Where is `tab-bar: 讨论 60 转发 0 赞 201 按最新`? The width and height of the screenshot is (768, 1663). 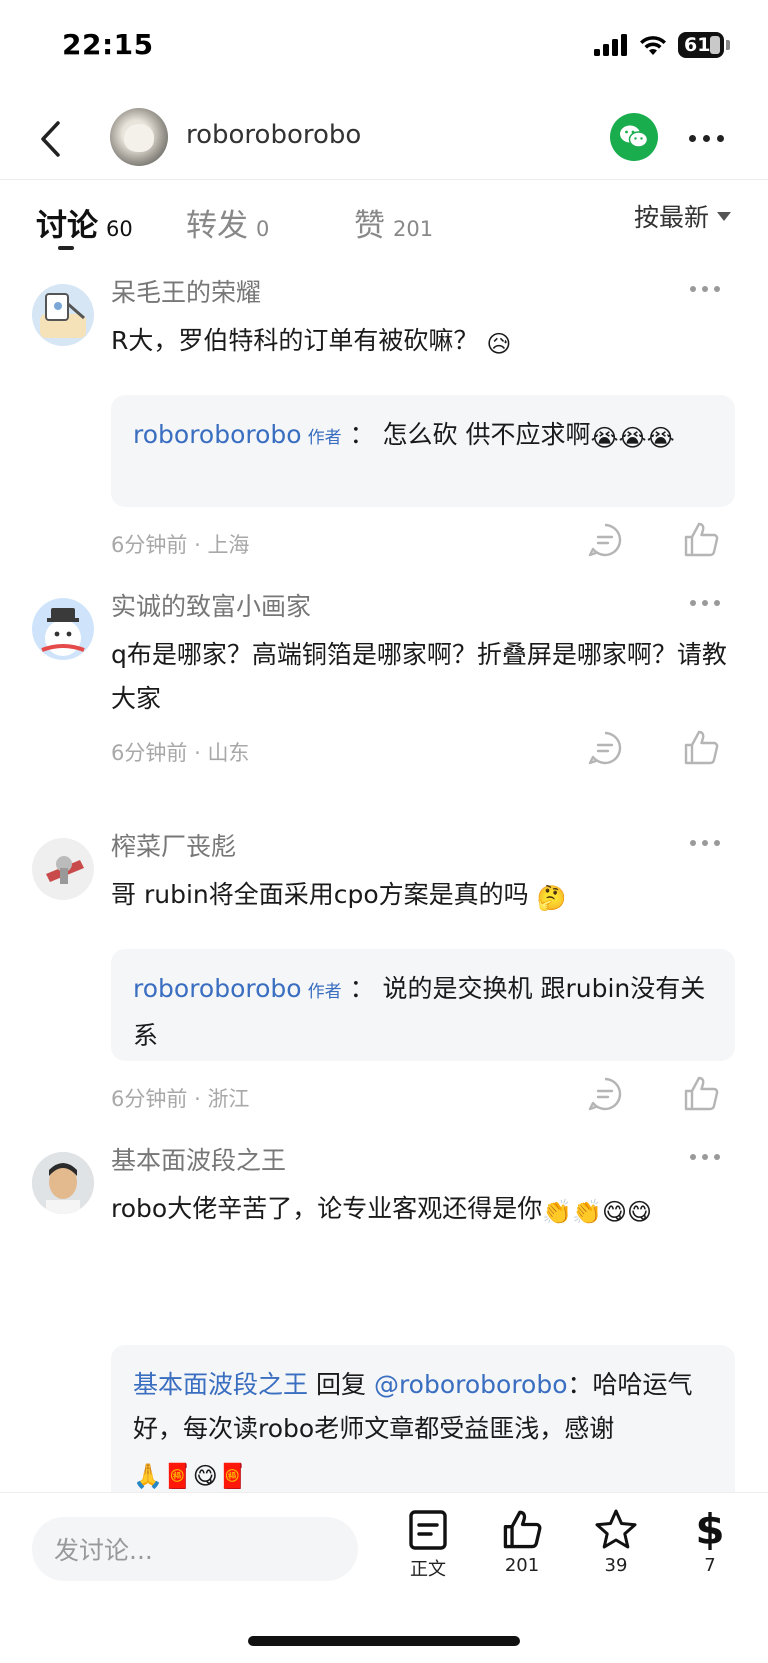 tab-bar: 讨论 60 转发 0 赞 201 按最新 is located at coordinates (384, 220).